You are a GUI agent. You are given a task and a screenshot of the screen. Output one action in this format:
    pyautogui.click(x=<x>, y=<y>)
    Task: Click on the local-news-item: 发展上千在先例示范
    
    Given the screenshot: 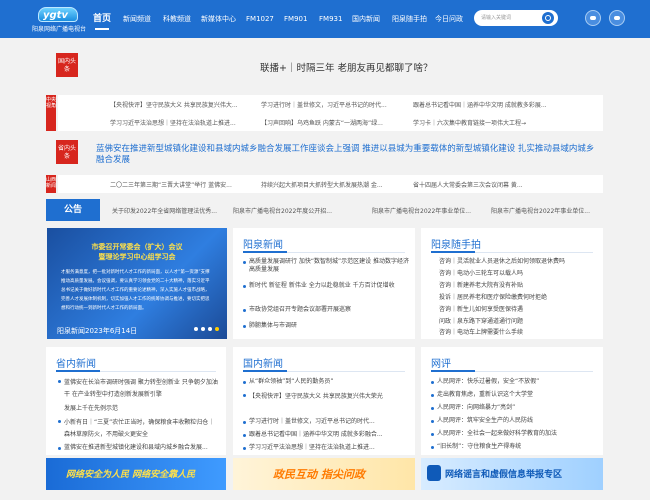 What is the action you would take?
    pyautogui.click(x=91, y=409)
    